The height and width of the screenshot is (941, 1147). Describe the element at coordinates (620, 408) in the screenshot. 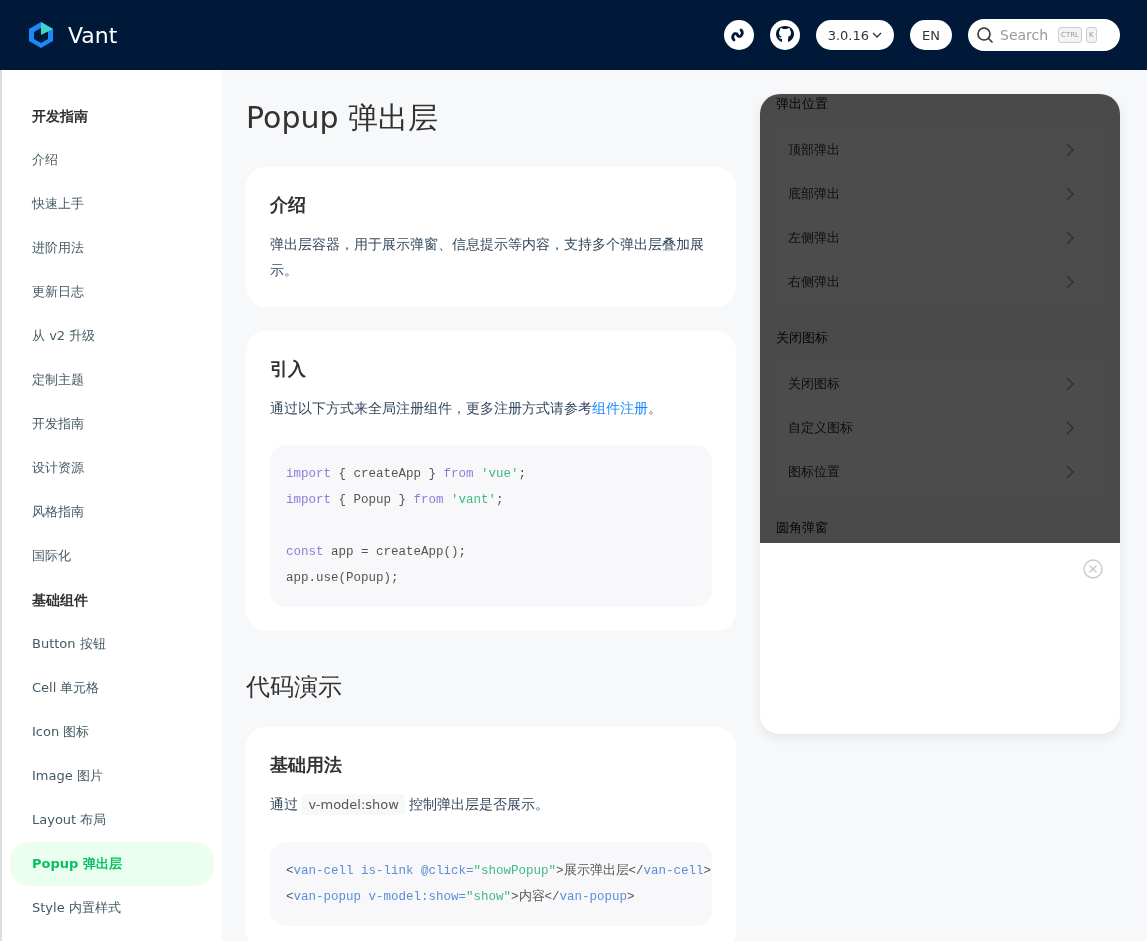

I see `link: 组件注册` at that location.